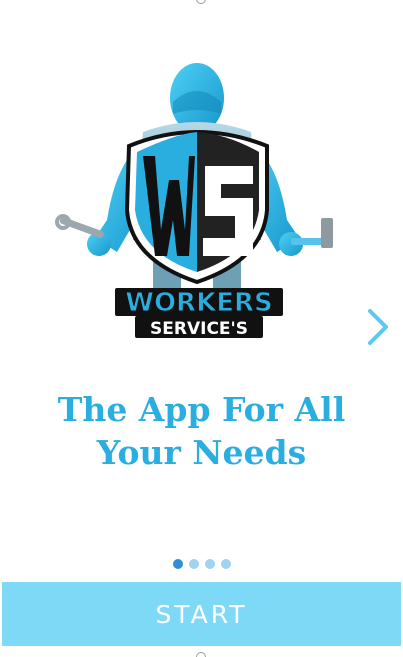  Describe the element at coordinates (196, 207) in the screenshot. I see `ws-shield-icon` at that location.